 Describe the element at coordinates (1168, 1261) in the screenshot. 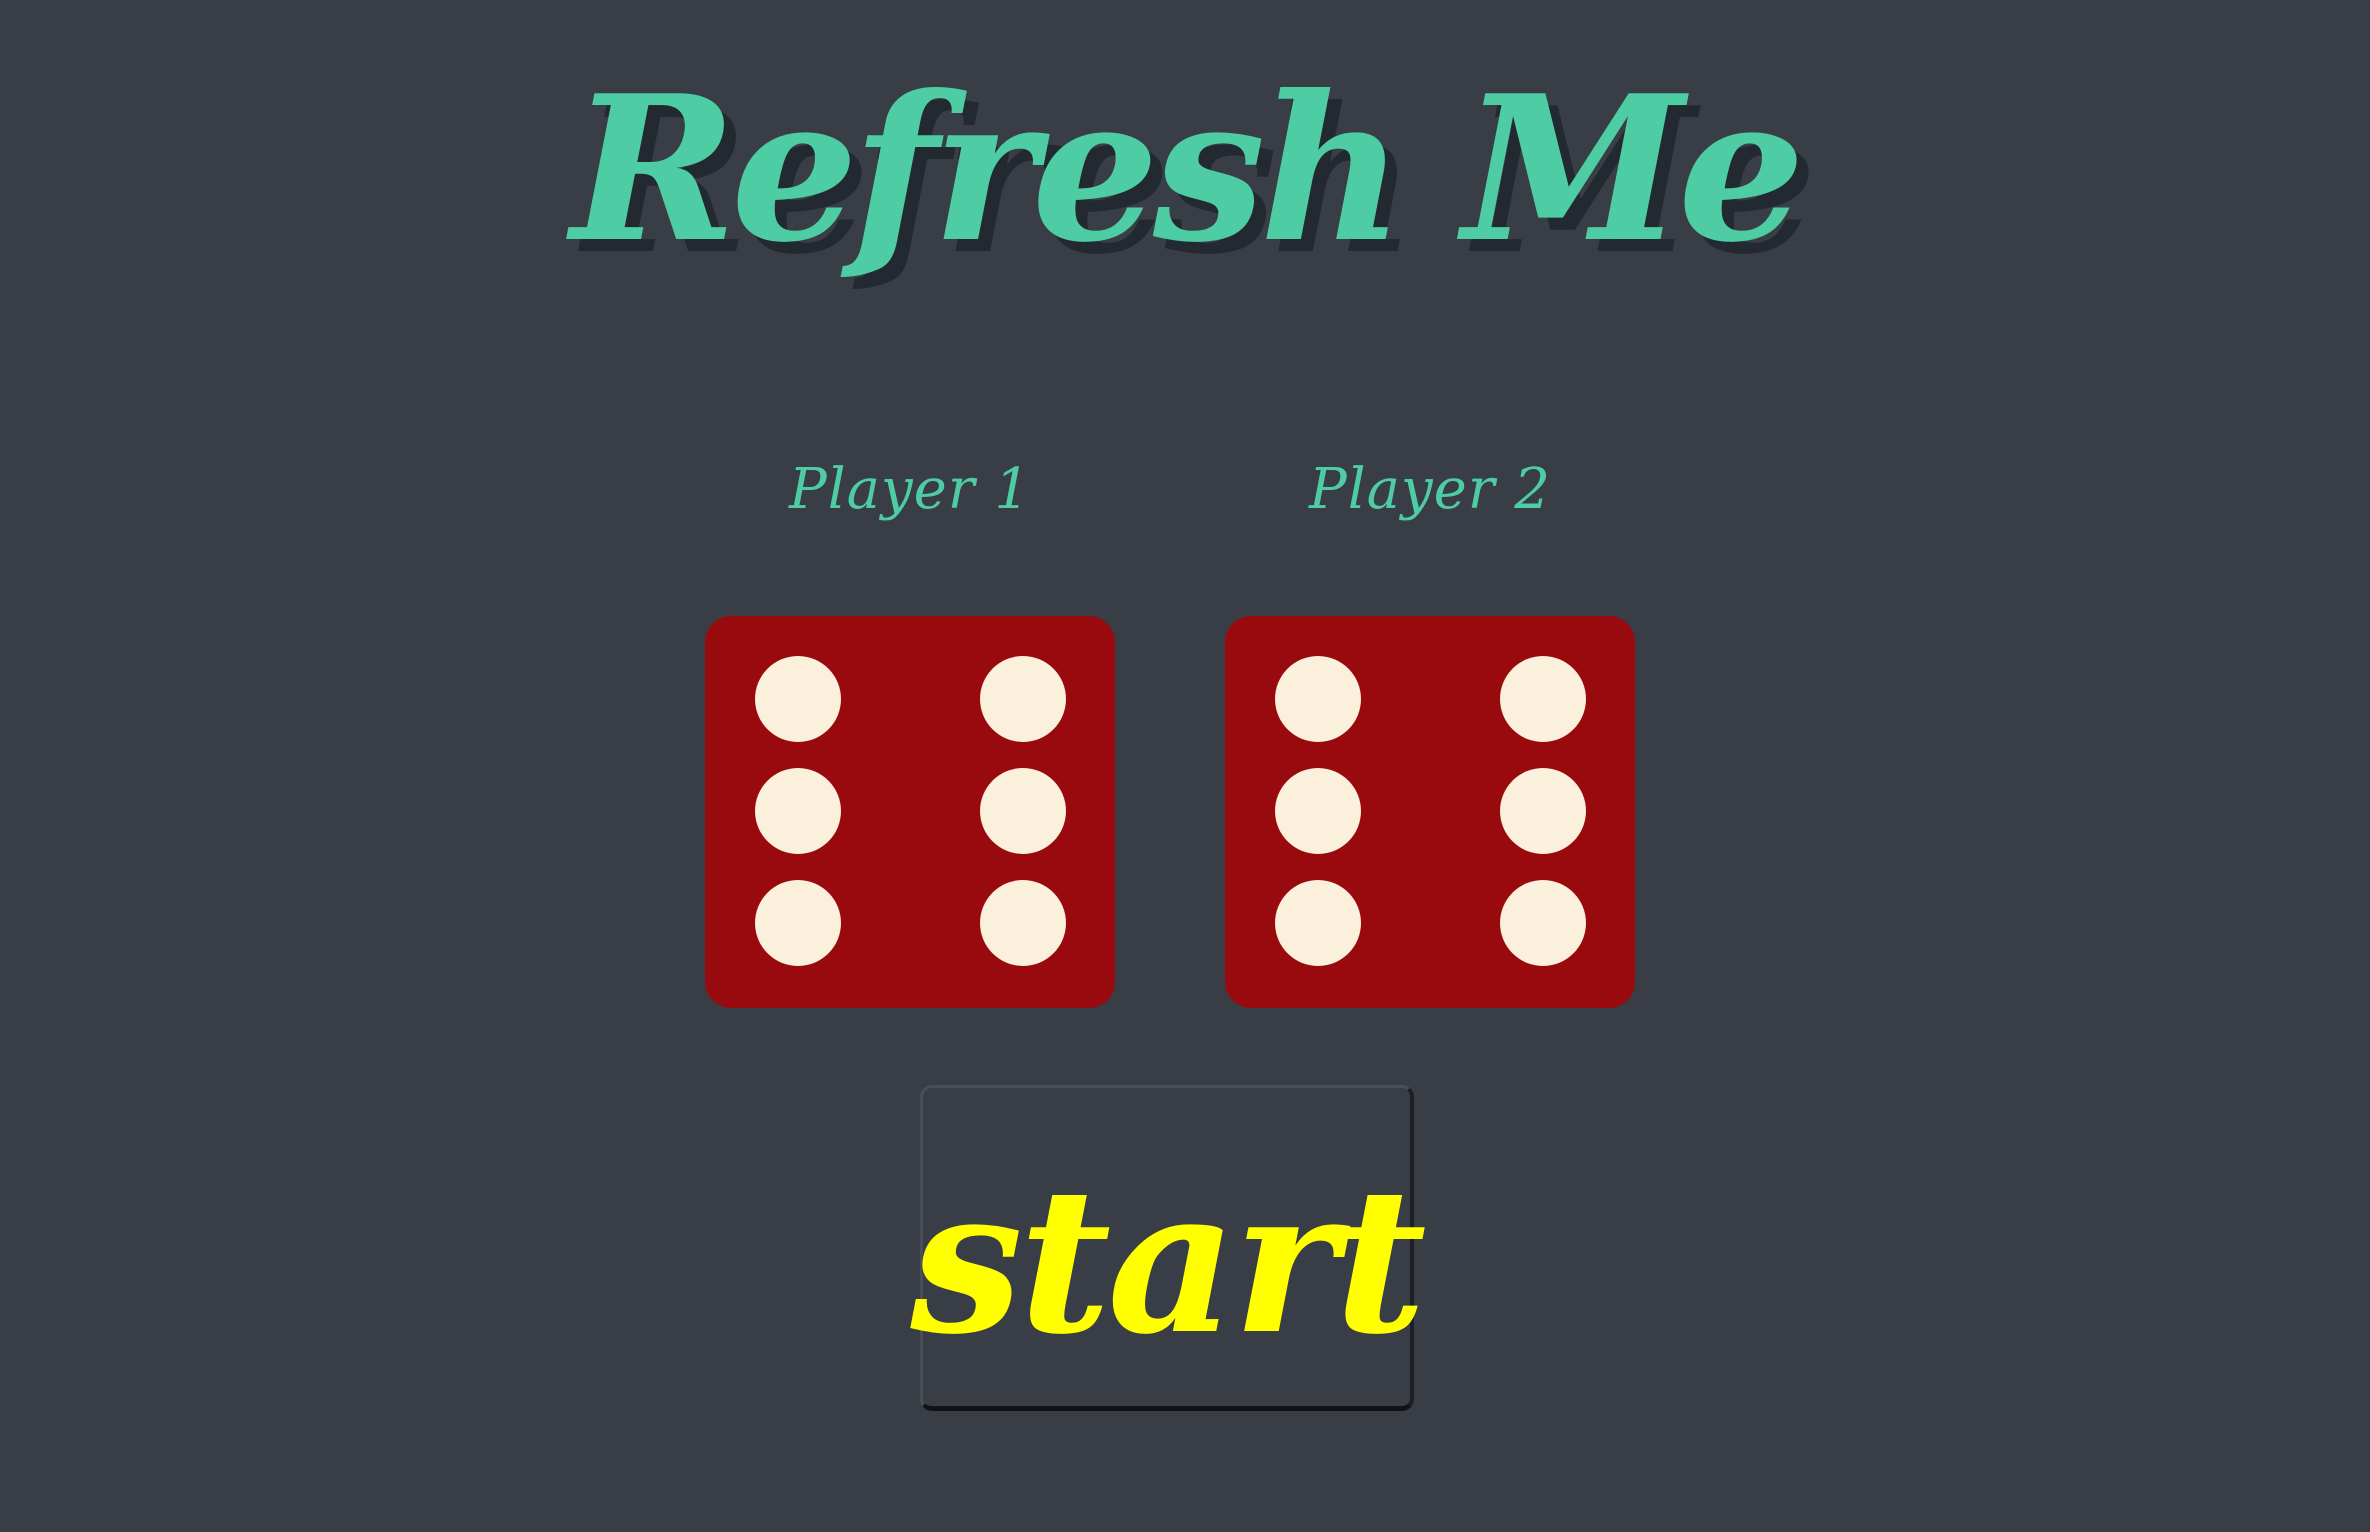

I see `start-button-label: start` at that location.